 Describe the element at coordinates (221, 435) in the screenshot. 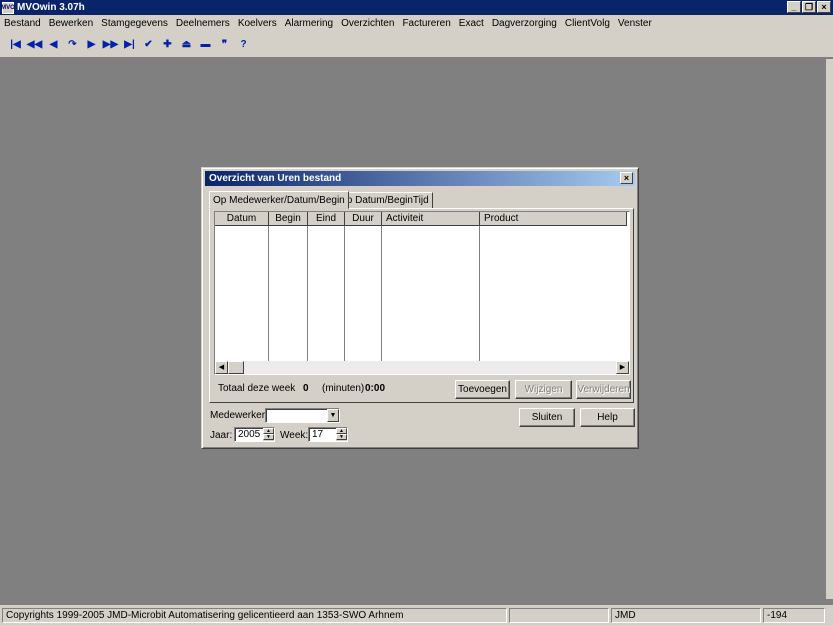

I see `jaar-label: Jaar:` at that location.